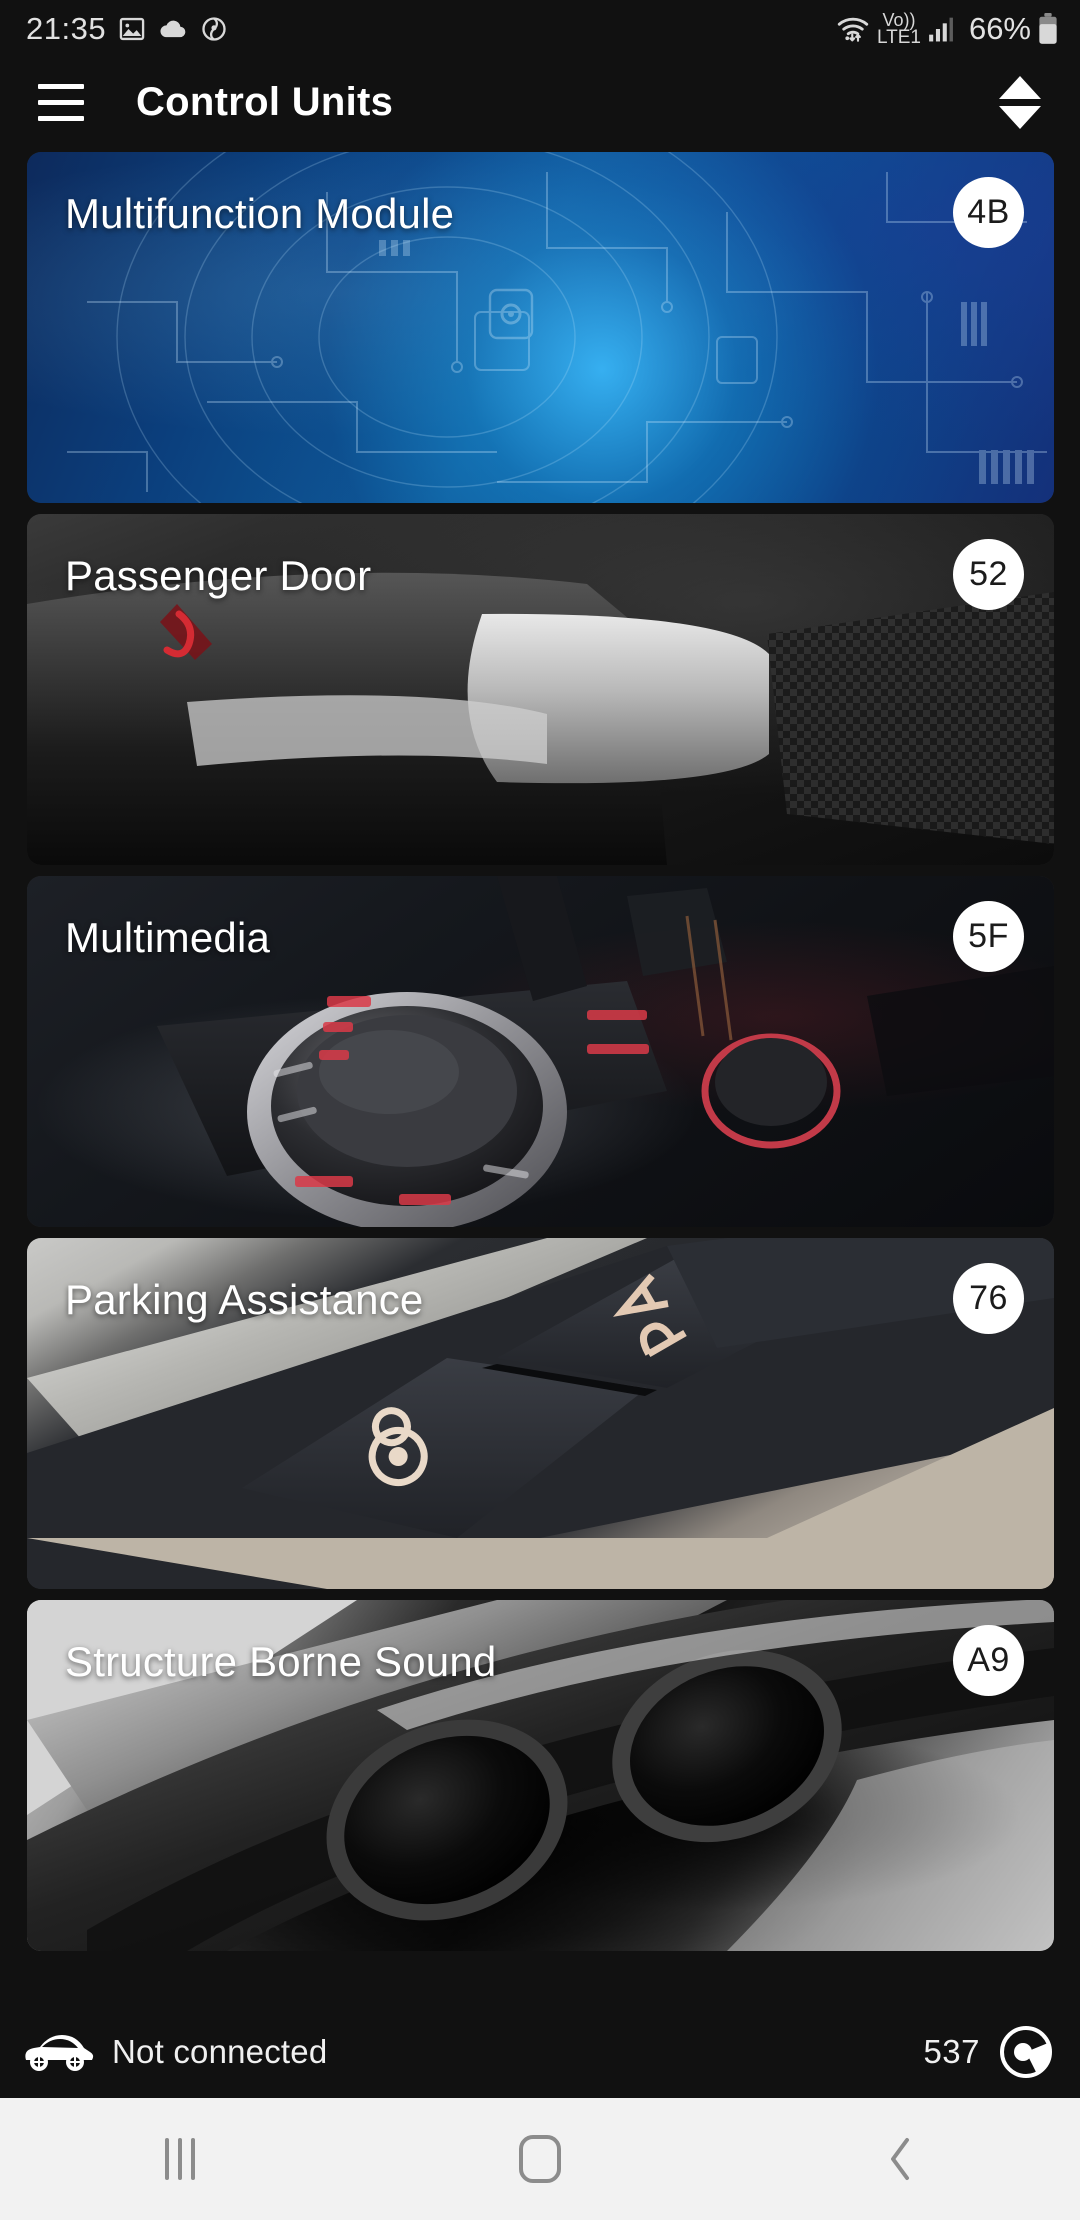 The height and width of the screenshot is (2220, 1080). Describe the element at coordinates (66, 28) in the screenshot. I see `status-clock: 21:35` at that location.